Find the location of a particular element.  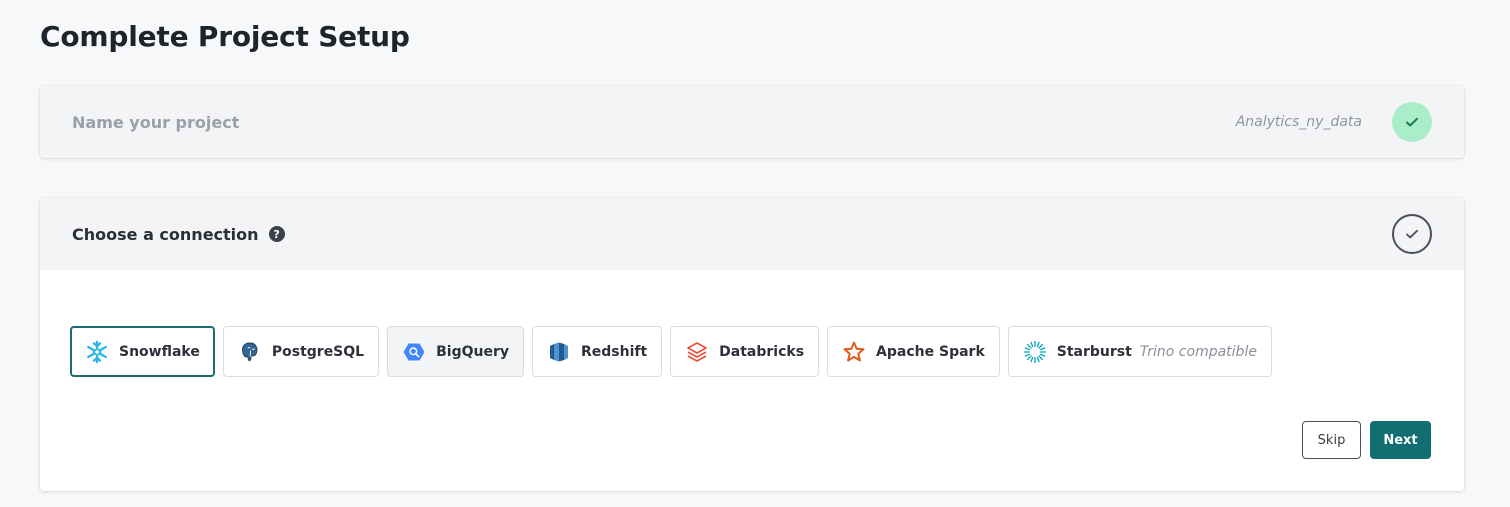

step-name-project-header: Name your project Analytics_ny_data is located at coordinates (752, 122).